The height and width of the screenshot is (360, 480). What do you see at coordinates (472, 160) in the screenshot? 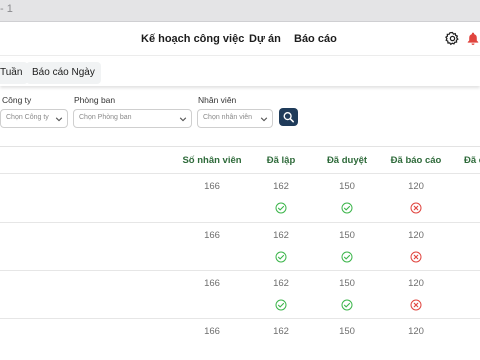
I see `column-header-extra: Đã c` at bounding box center [472, 160].